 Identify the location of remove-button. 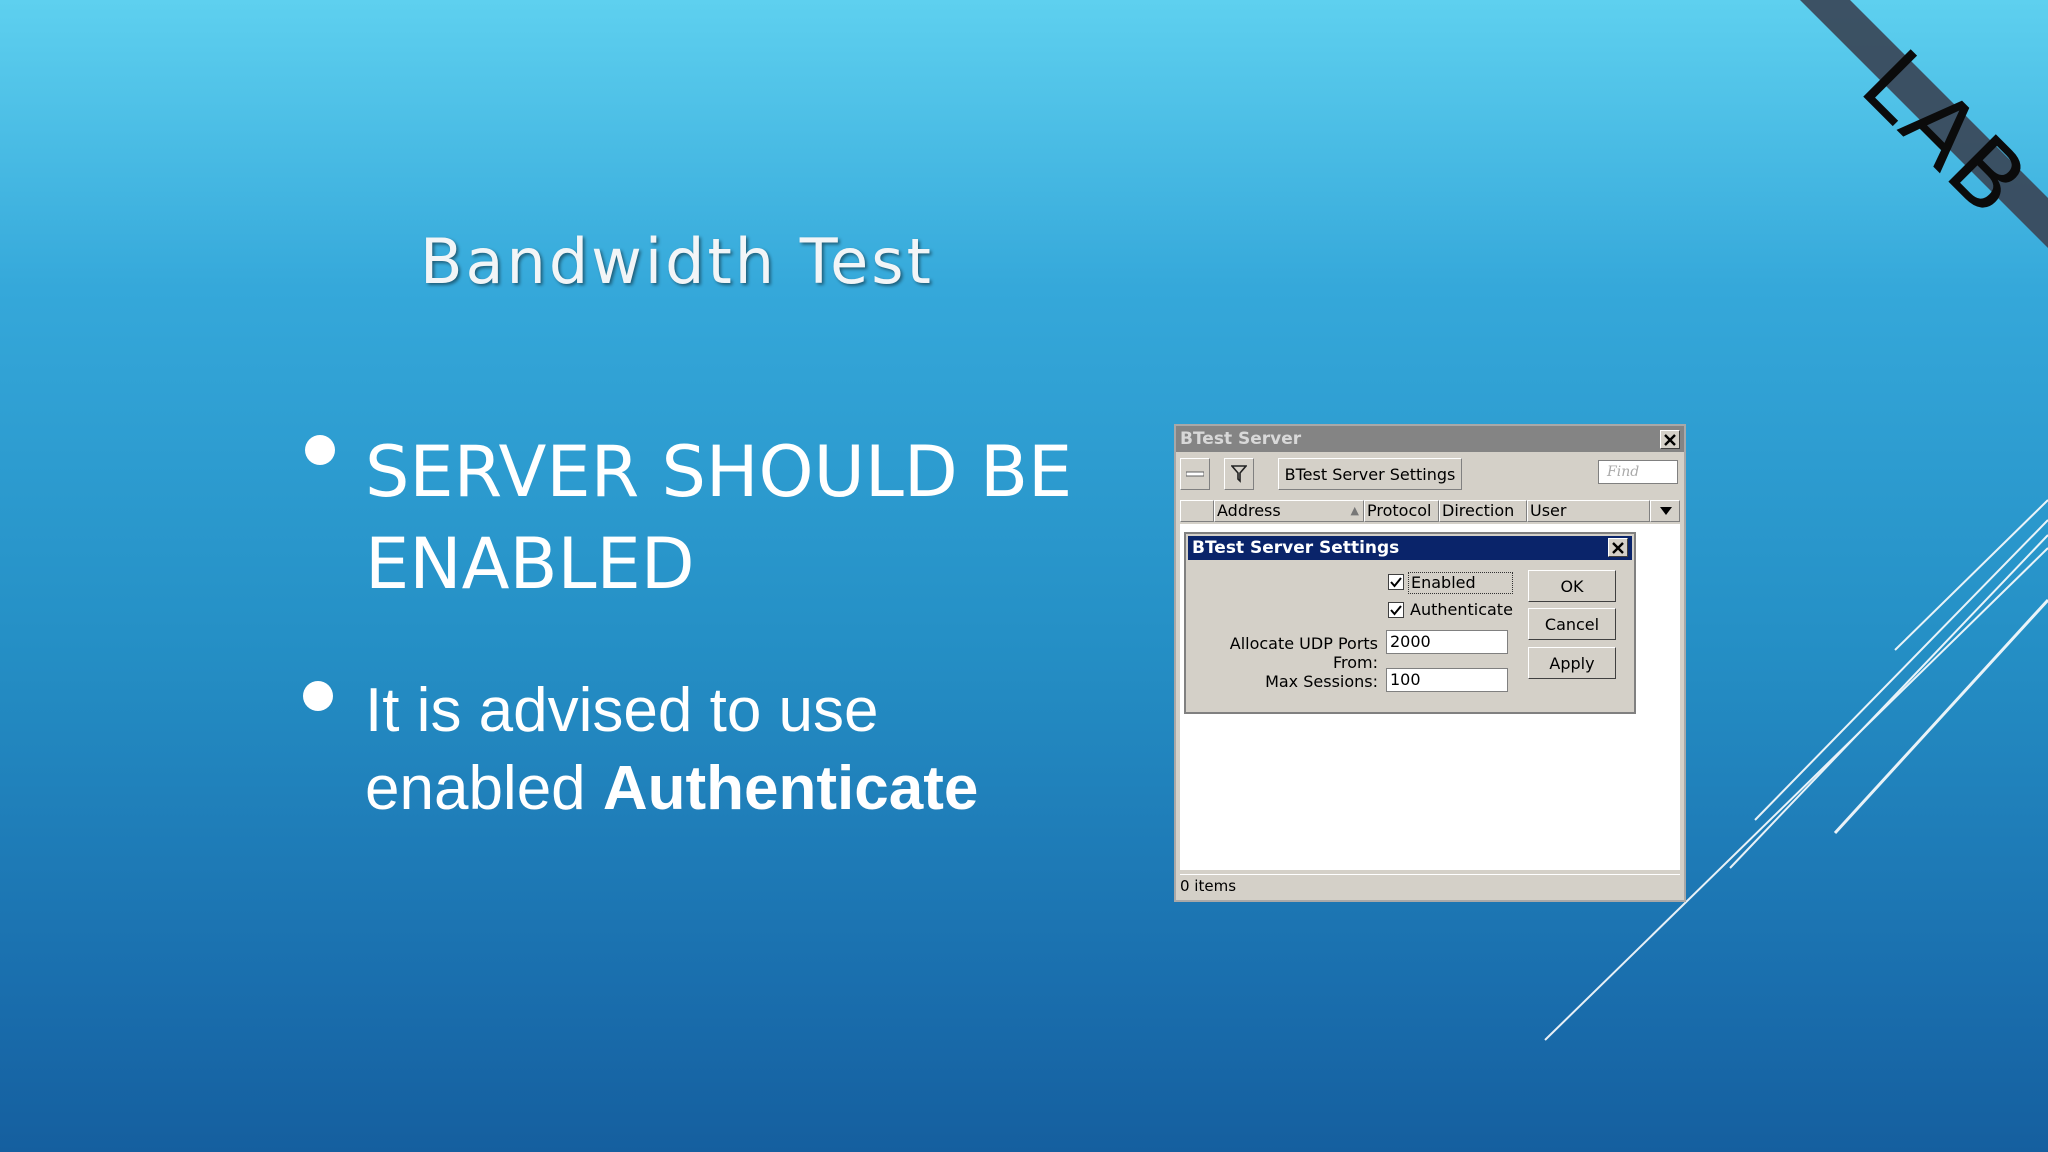
(1195, 474).